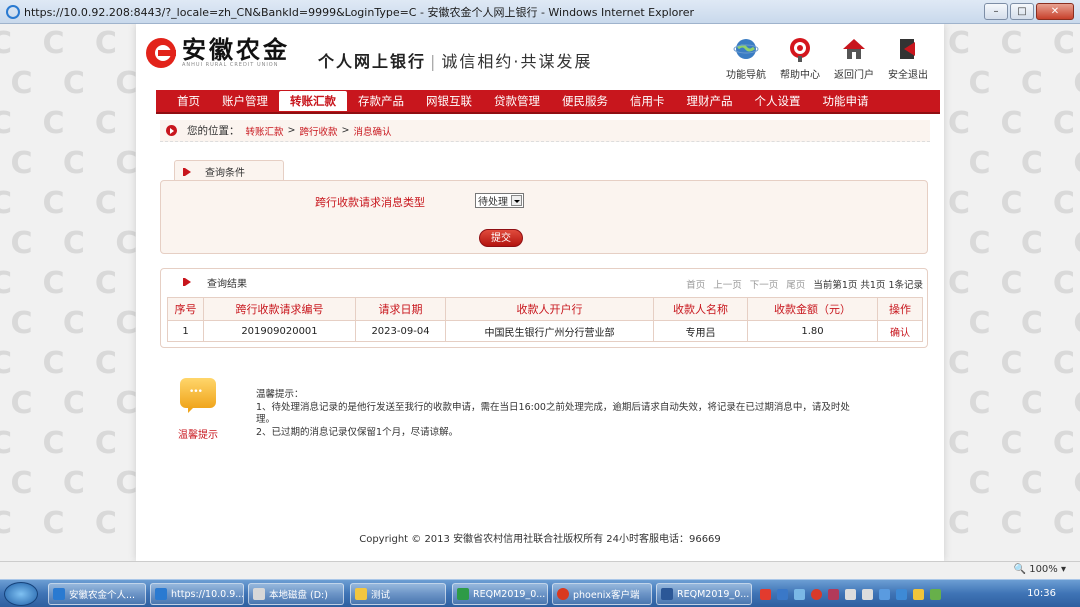 This screenshot has height=607, width=1080. Describe the element at coordinates (161, 53) in the screenshot. I see `logo-mark-icon` at that location.